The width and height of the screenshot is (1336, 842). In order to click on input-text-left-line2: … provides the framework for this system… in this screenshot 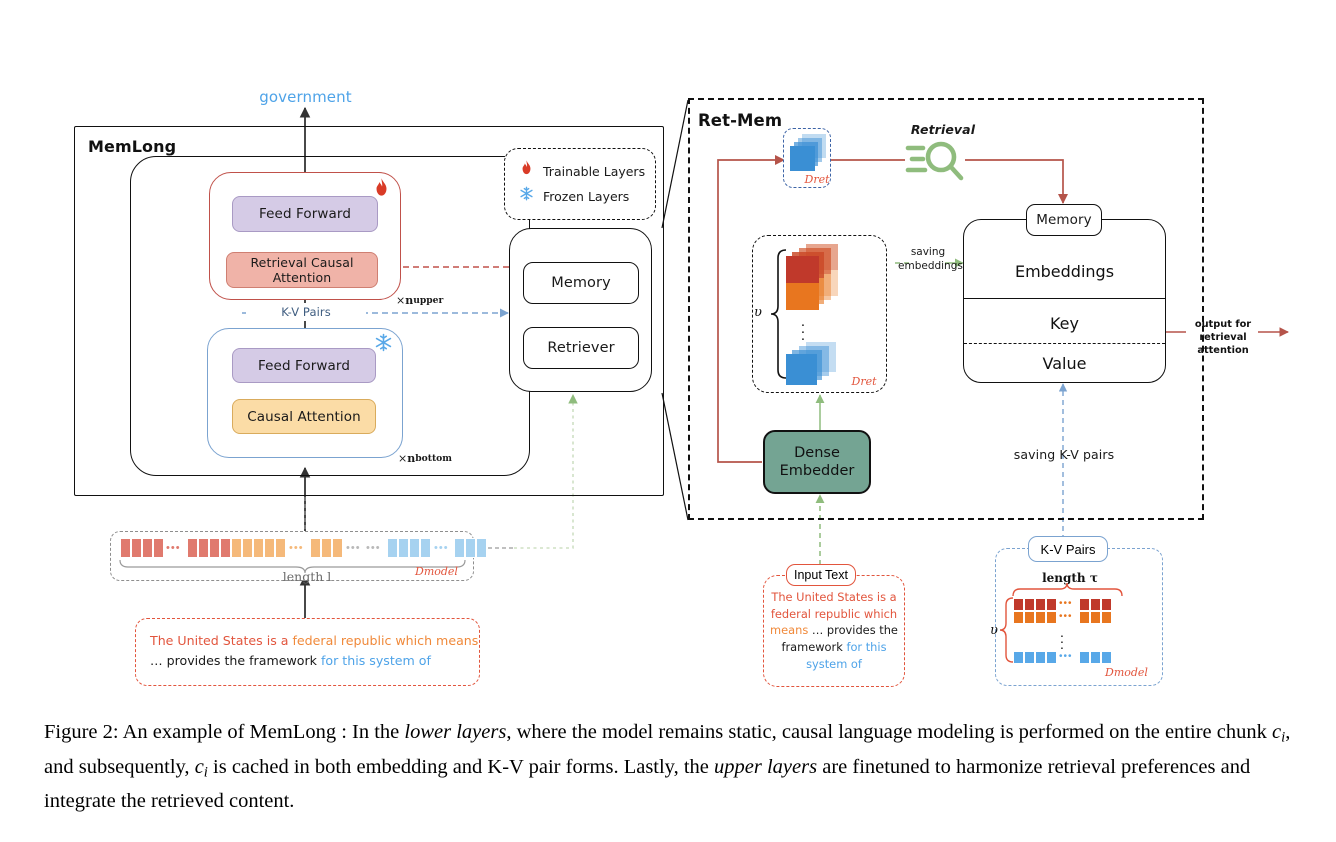, I will do `click(315, 661)`.